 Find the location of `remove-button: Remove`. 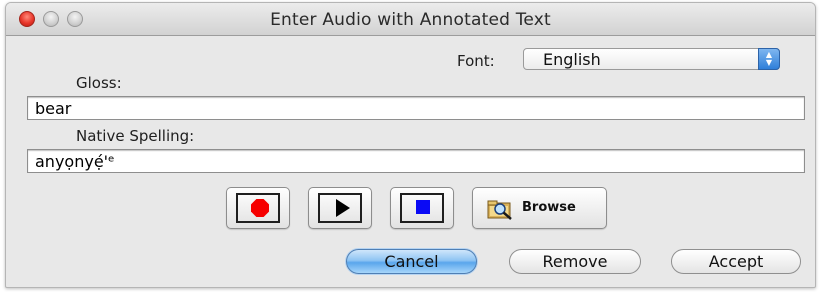

remove-button: Remove is located at coordinates (575, 261).